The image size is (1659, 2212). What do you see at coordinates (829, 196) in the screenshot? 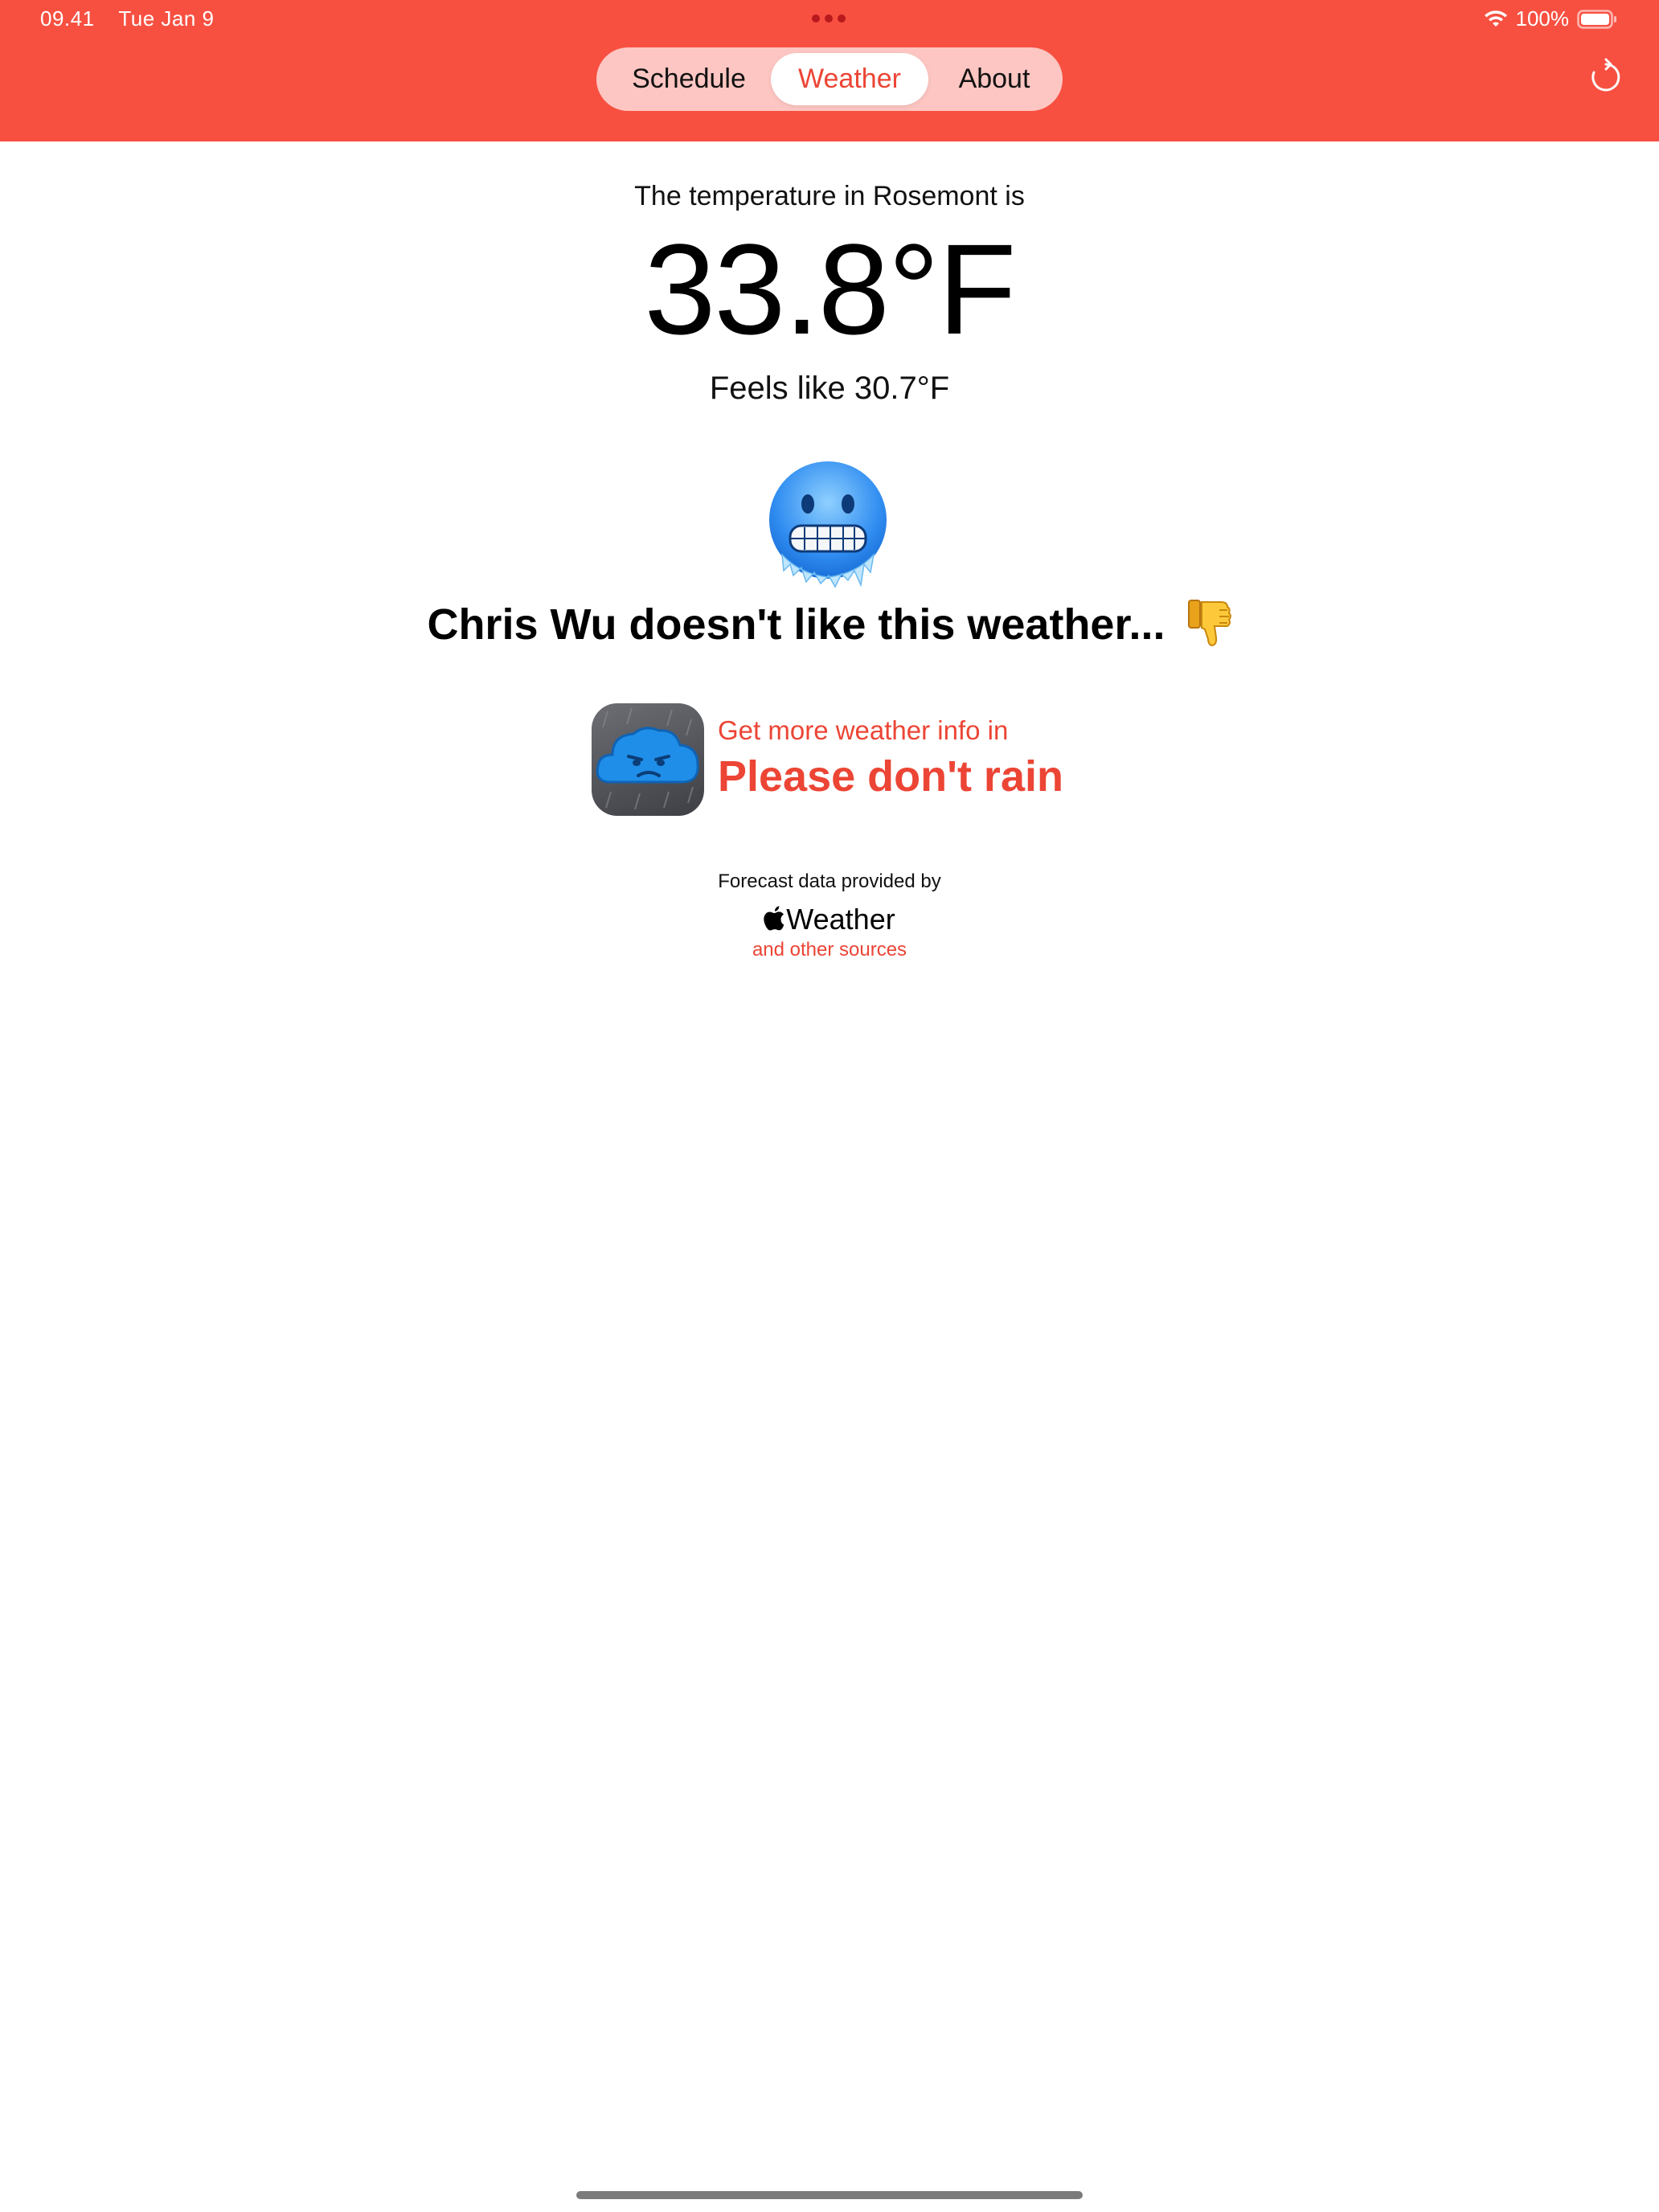
I see `temperature-intro: The temperature in Rosemont is` at bounding box center [829, 196].